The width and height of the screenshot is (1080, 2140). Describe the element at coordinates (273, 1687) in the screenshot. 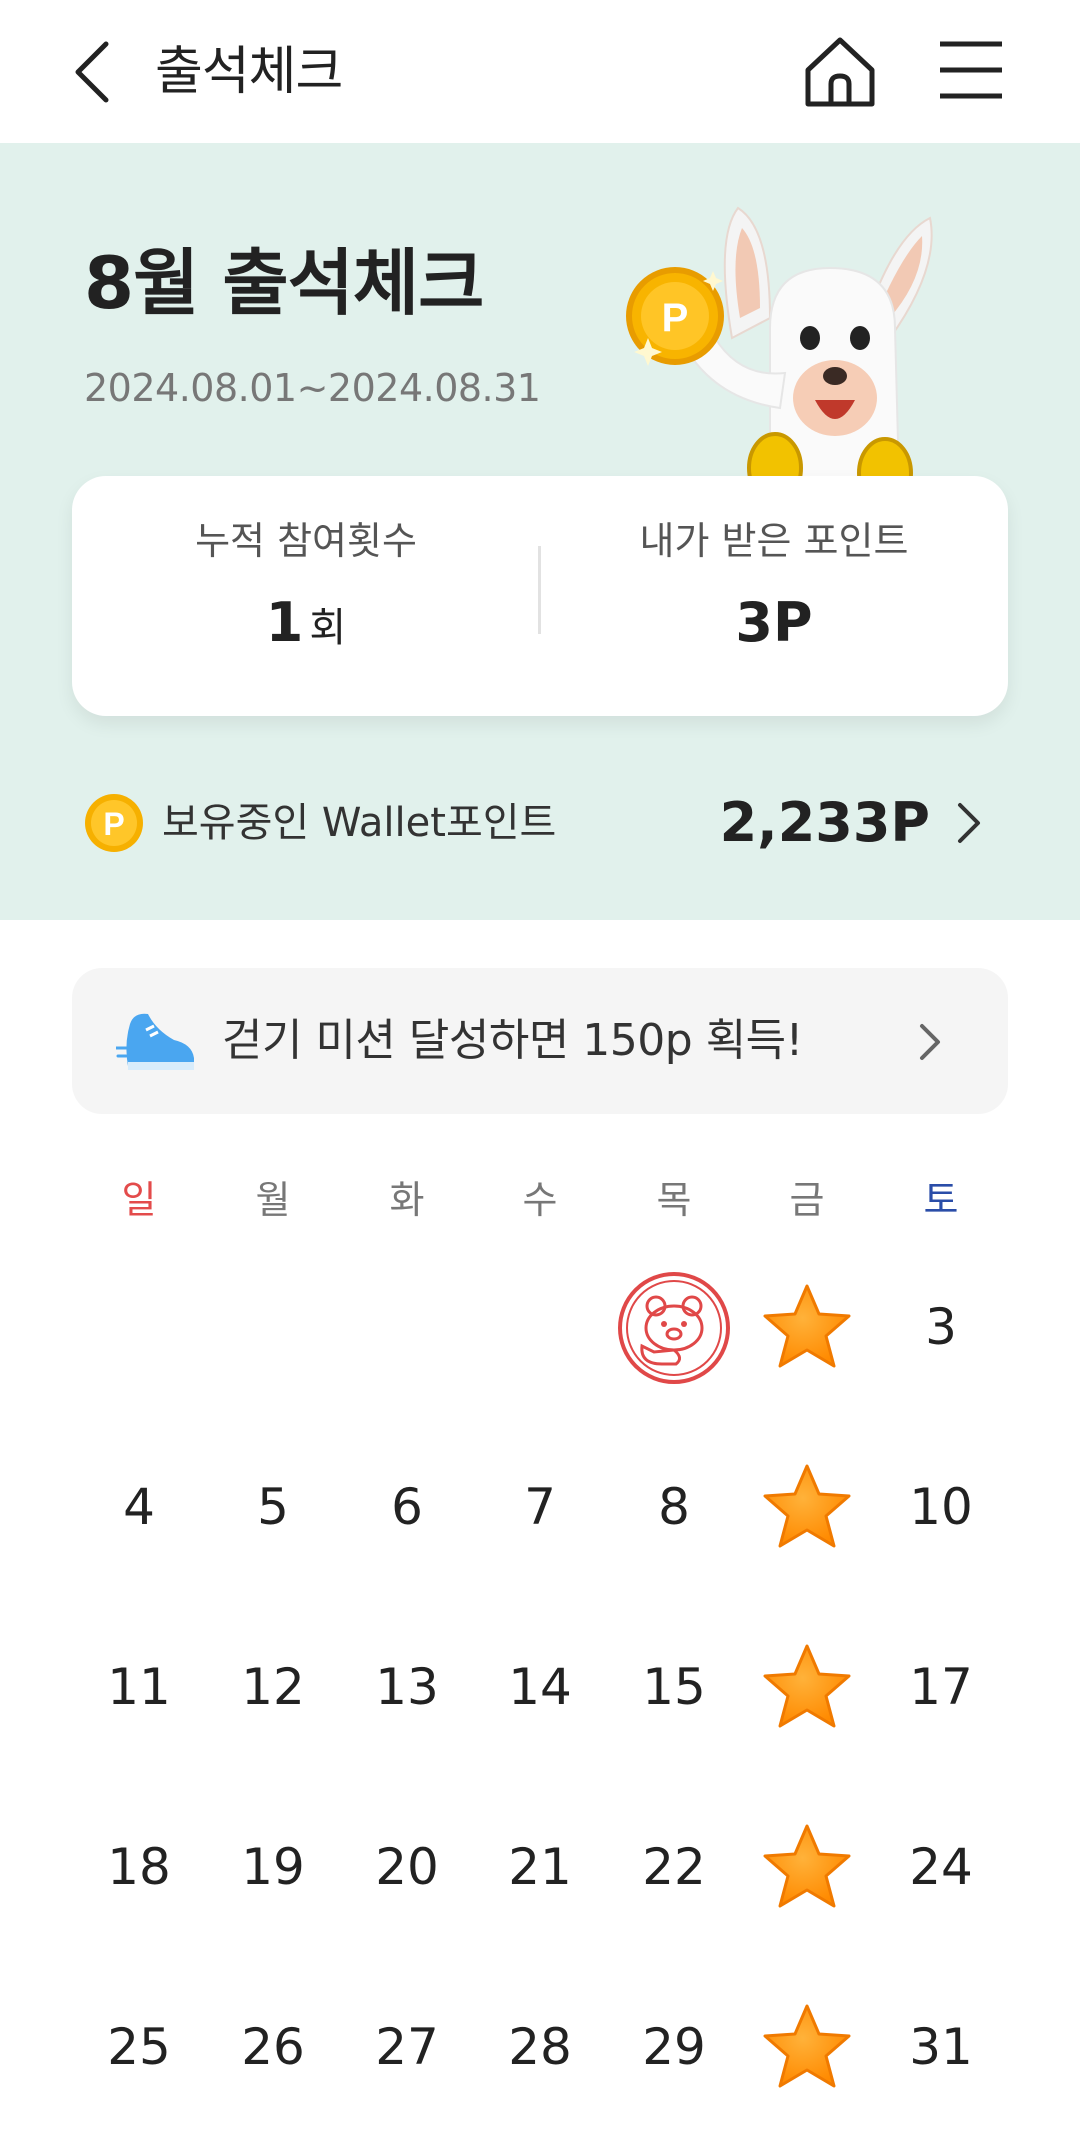

I see `calendar-day-number: 12` at that location.